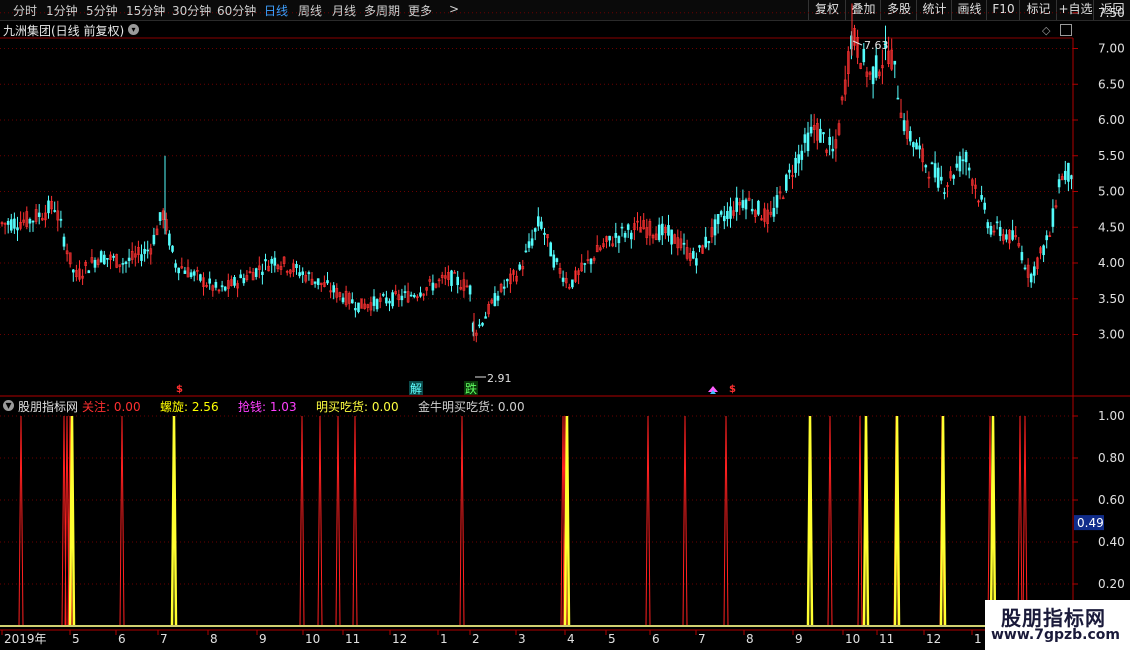  What do you see at coordinates (656, 639) in the screenshot?
I see `time-label-14: 6` at bounding box center [656, 639].